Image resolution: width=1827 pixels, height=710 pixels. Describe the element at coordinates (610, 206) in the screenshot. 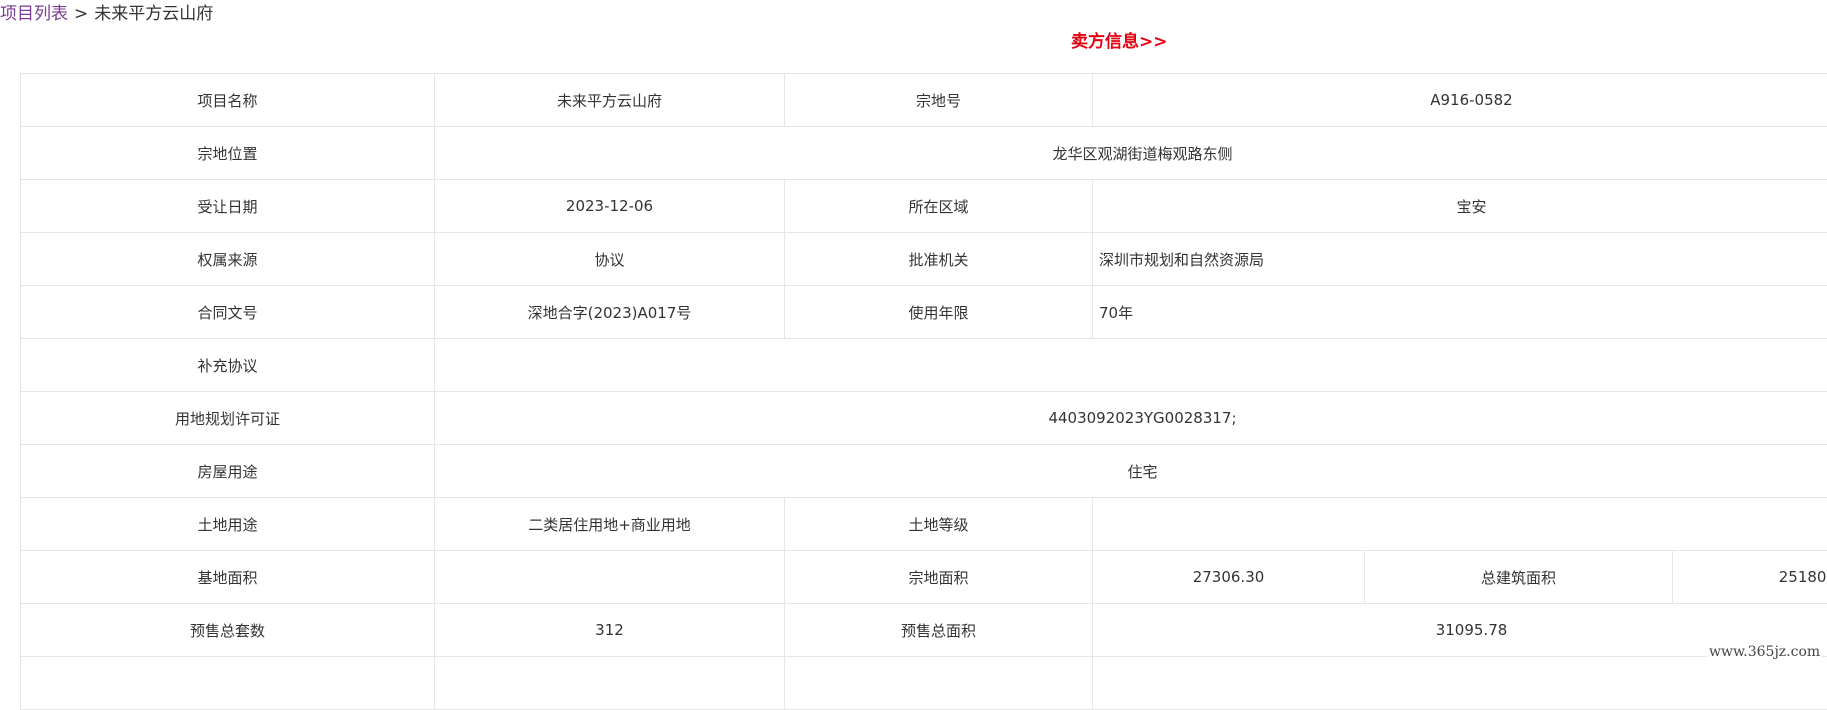

I see `transfer-date-value: 2023-12-06` at that location.